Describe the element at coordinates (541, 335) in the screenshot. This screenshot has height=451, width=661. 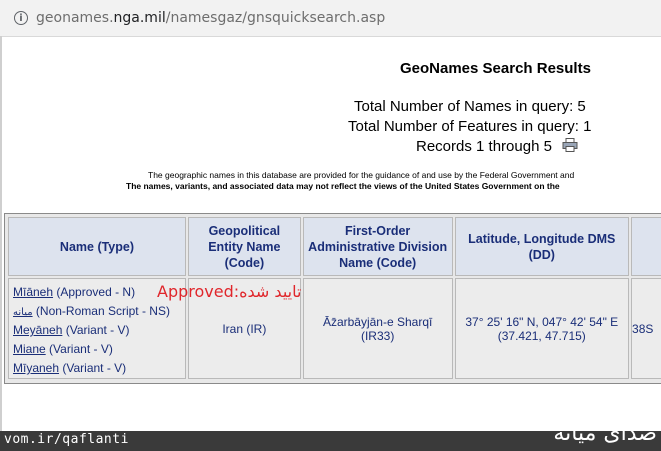
I see `coordinates-dd: (37.421, 47.715)` at that location.